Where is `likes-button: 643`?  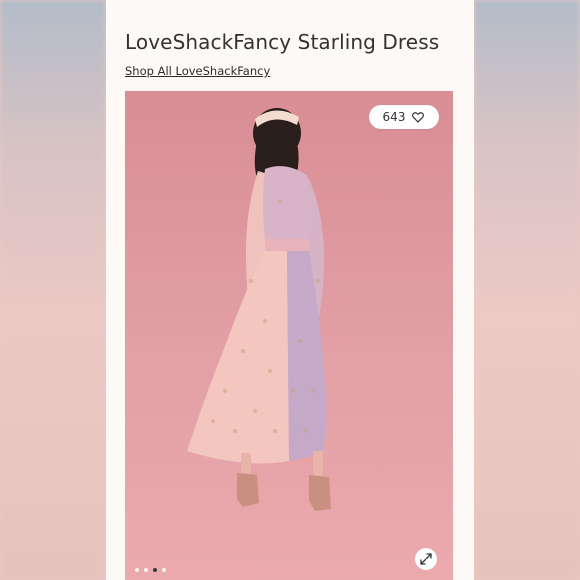 likes-button: 643 is located at coordinates (404, 117).